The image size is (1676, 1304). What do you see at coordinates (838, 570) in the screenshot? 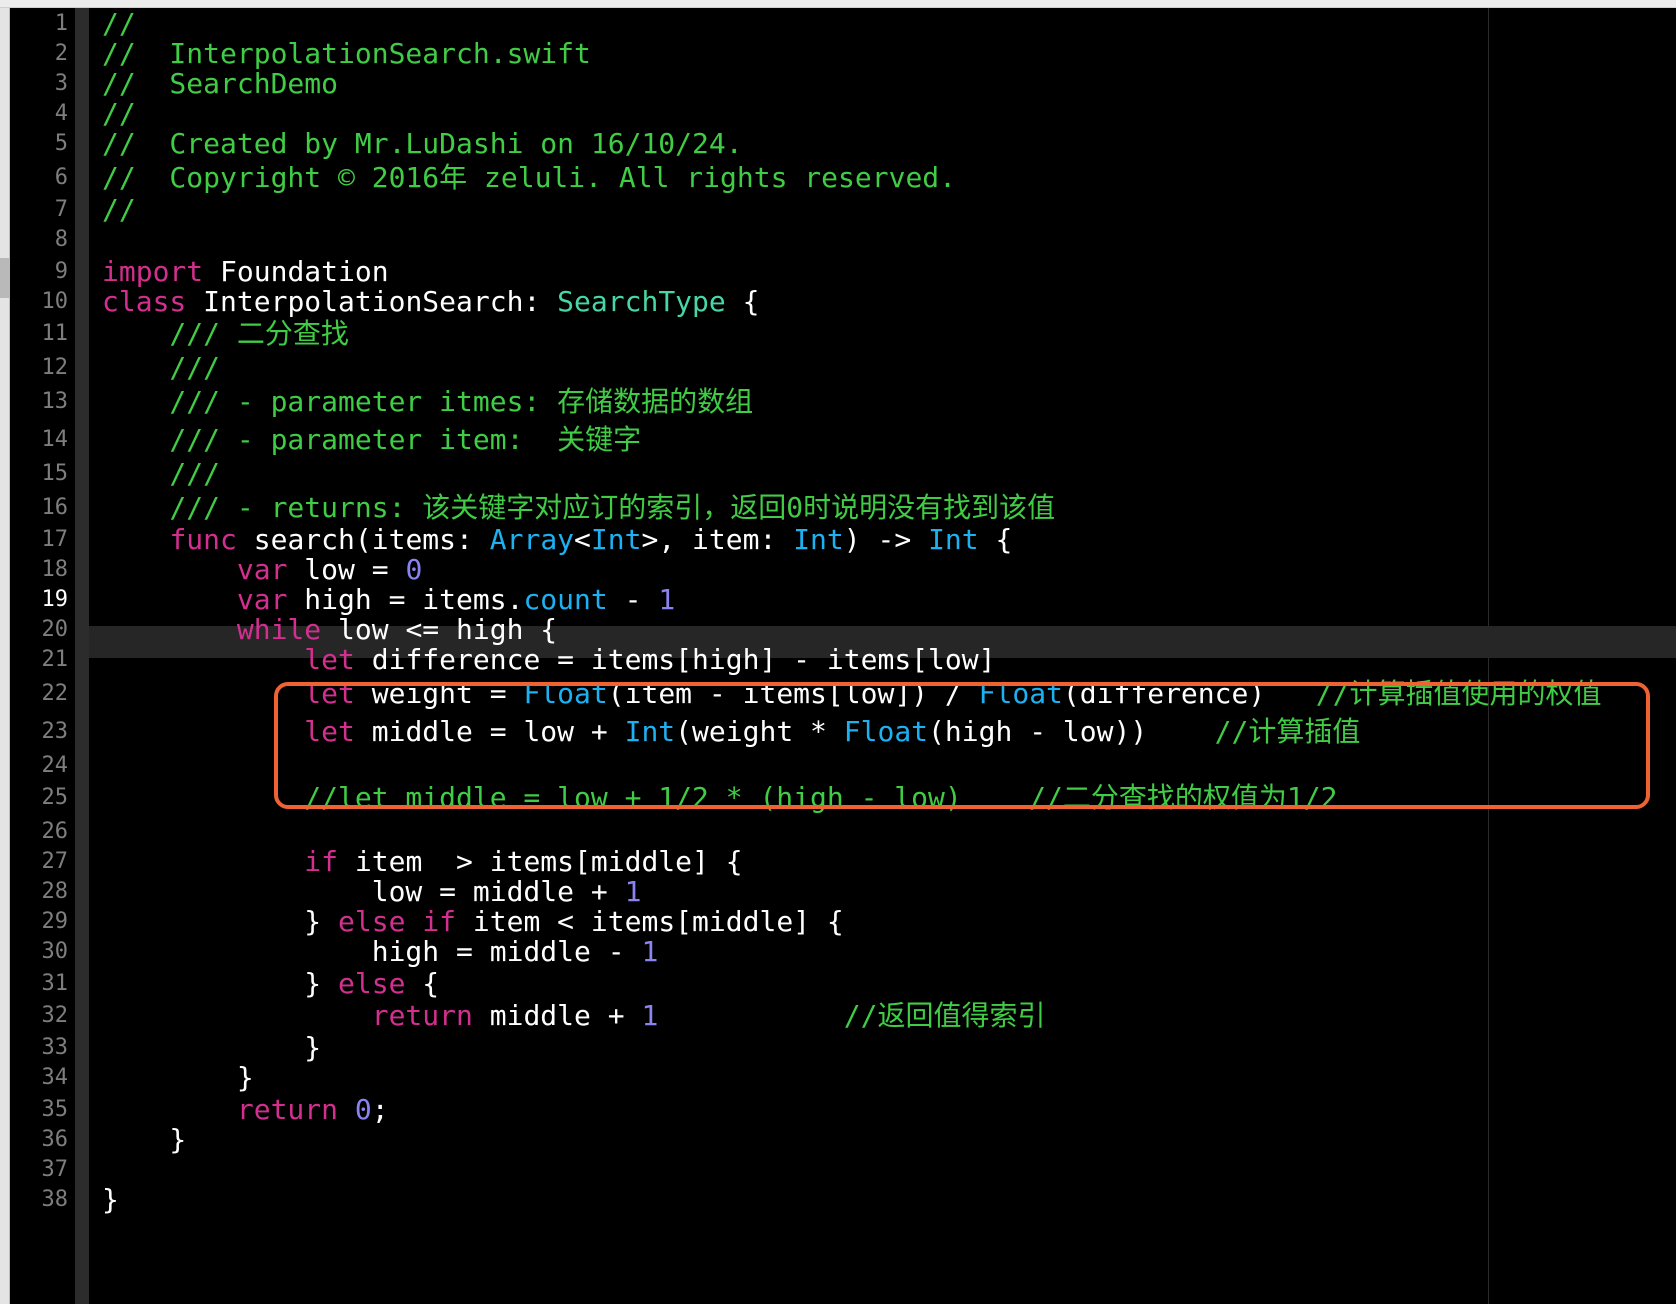
I see `code-line: 18 var low = 0` at bounding box center [838, 570].